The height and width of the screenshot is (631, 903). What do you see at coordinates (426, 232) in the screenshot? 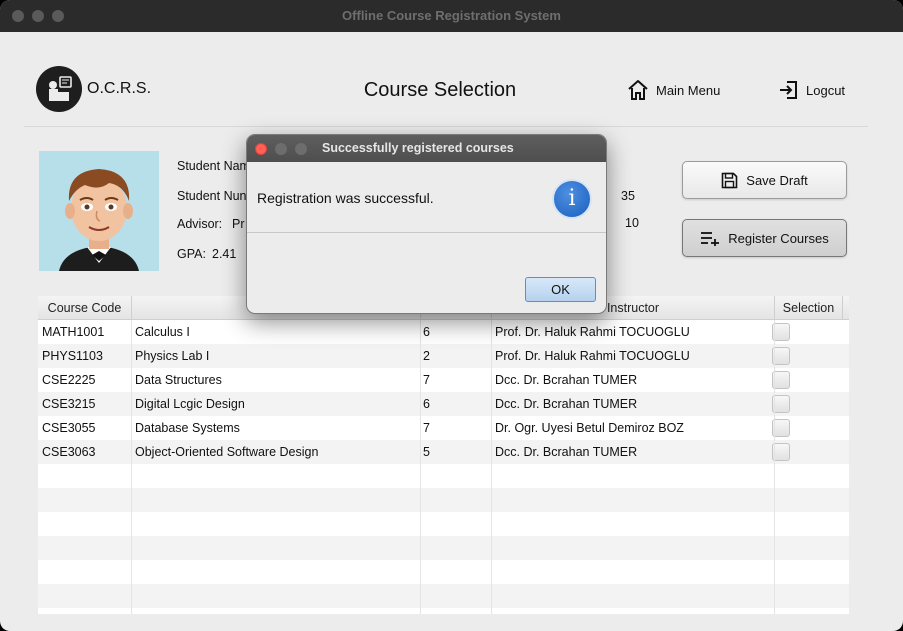
I see `dialog-divider` at bounding box center [426, 232].